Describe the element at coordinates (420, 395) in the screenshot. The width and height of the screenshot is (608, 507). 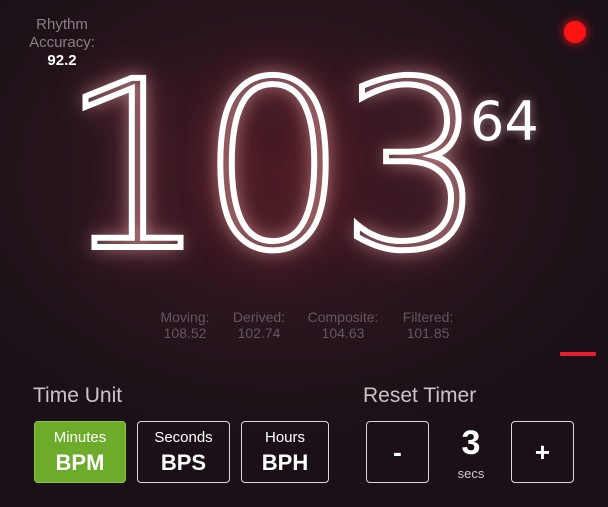
I see `reset-timer-title: Reset Timer` at that location.